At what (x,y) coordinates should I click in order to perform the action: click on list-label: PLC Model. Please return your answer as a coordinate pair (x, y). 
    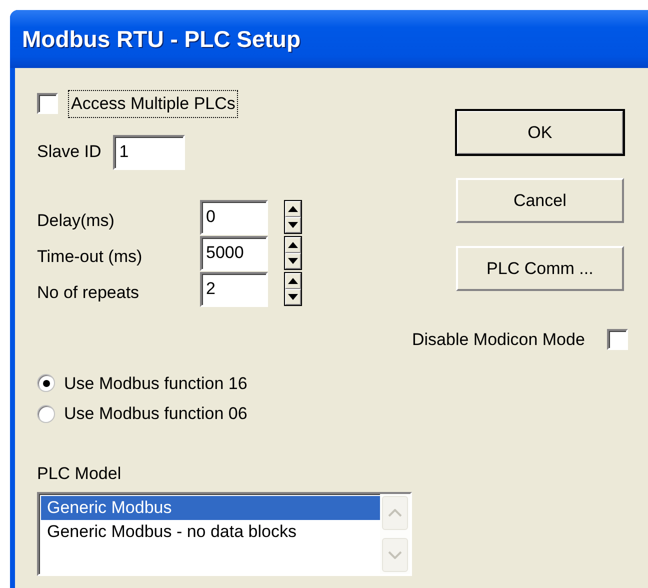
    Looking at the image, I should click on (79, 473).